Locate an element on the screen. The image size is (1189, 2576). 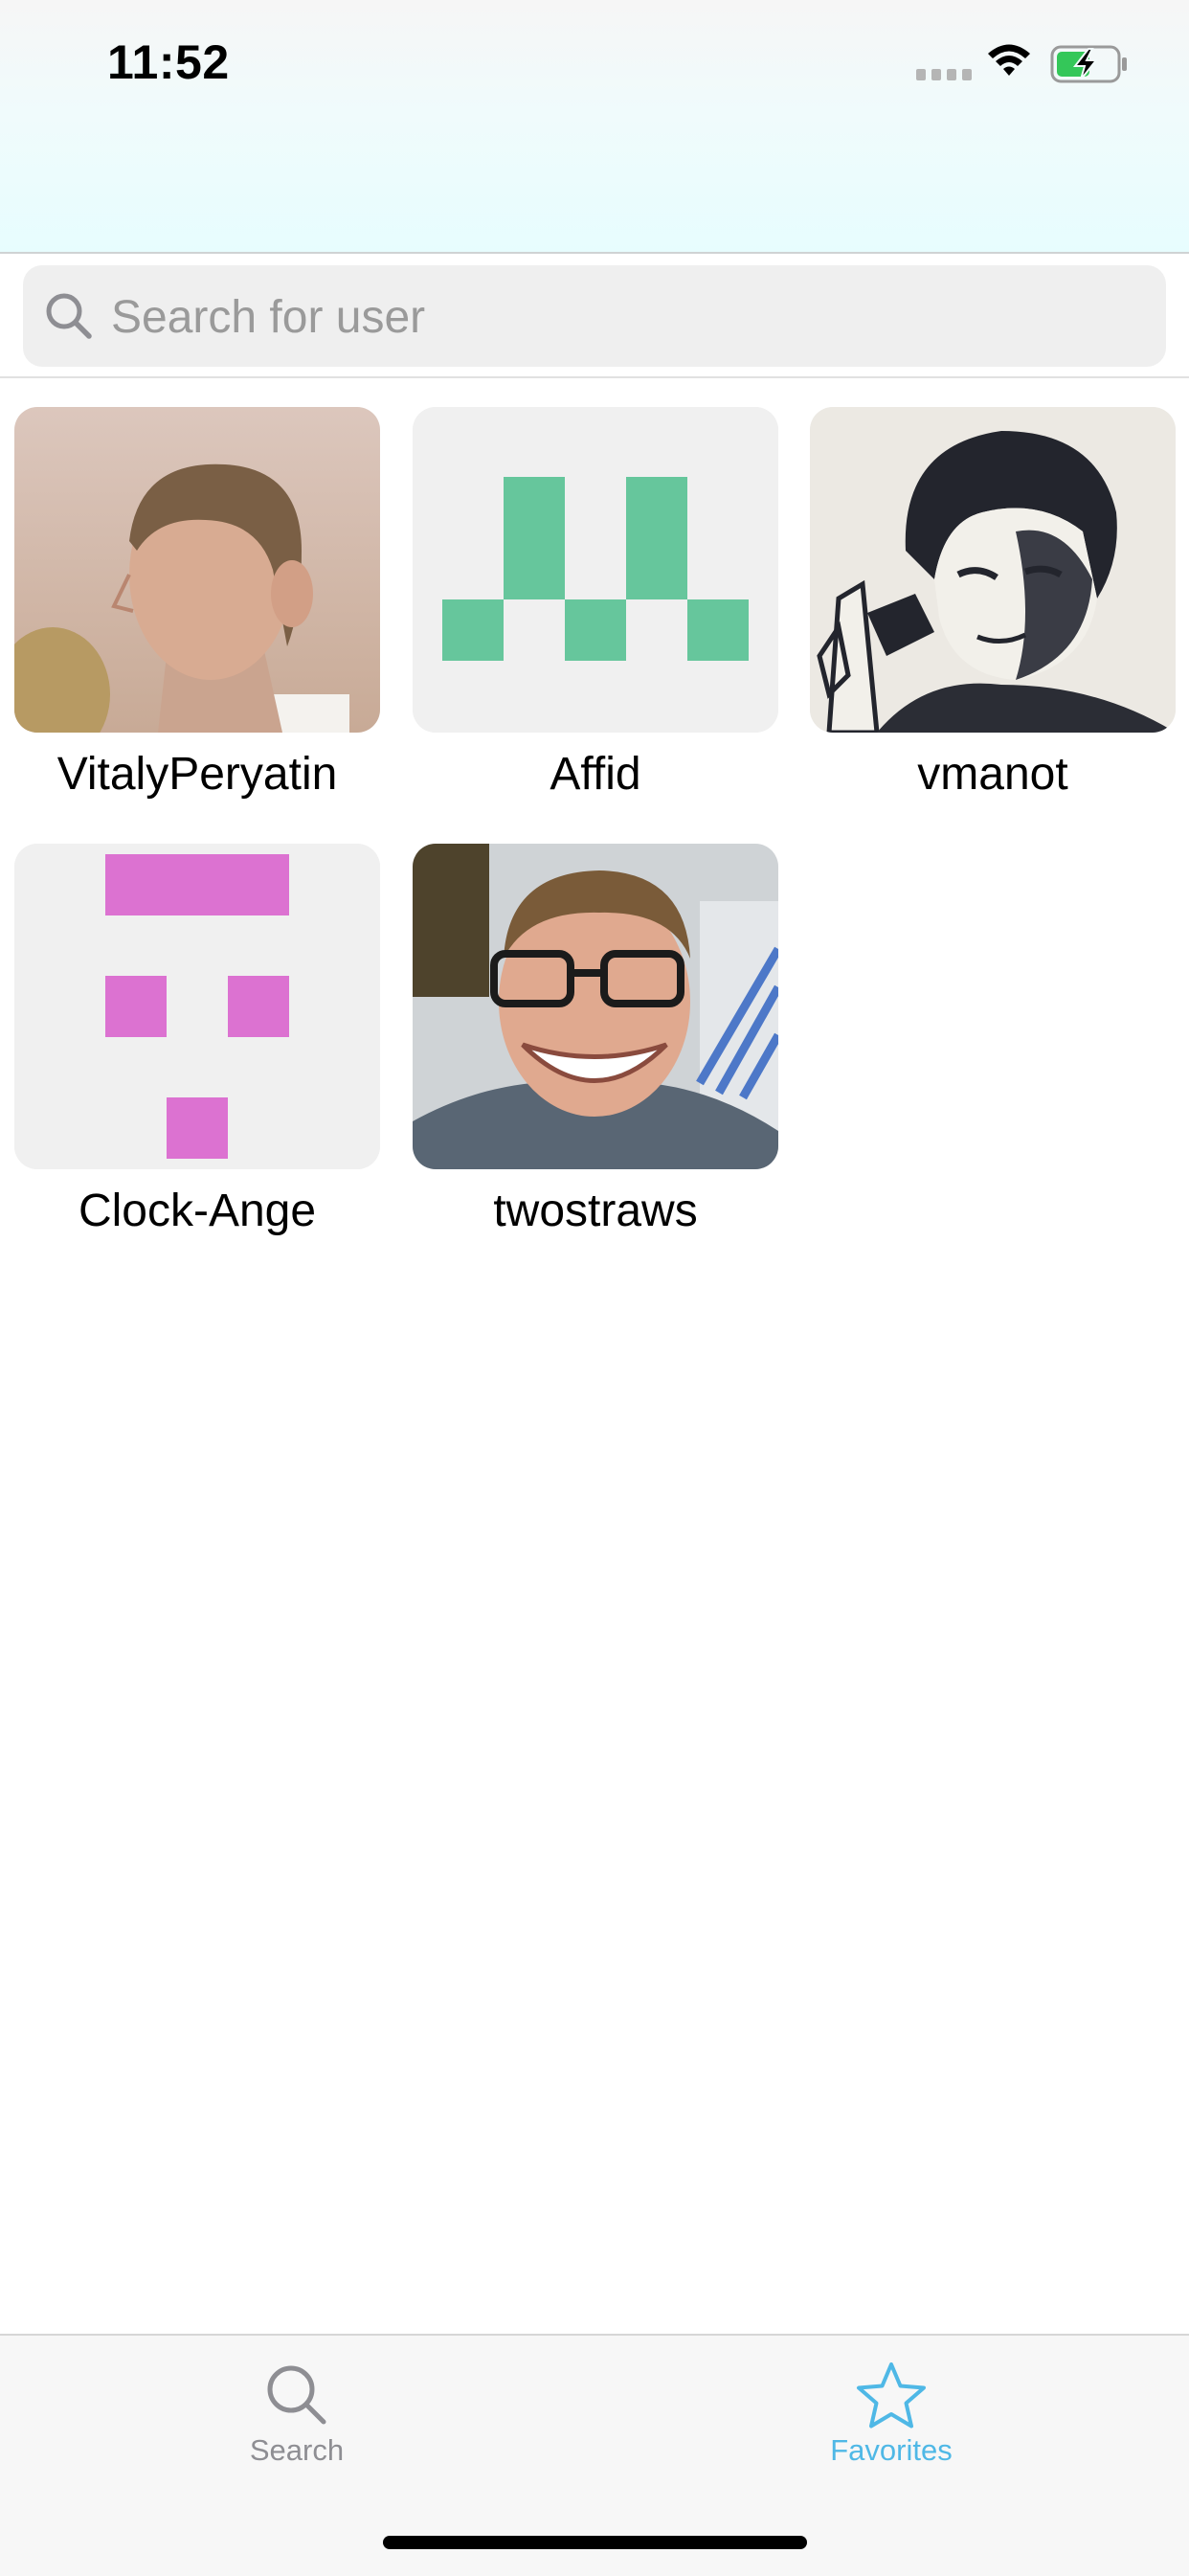
user-card: vmanot is located at coordinates (993, 604).